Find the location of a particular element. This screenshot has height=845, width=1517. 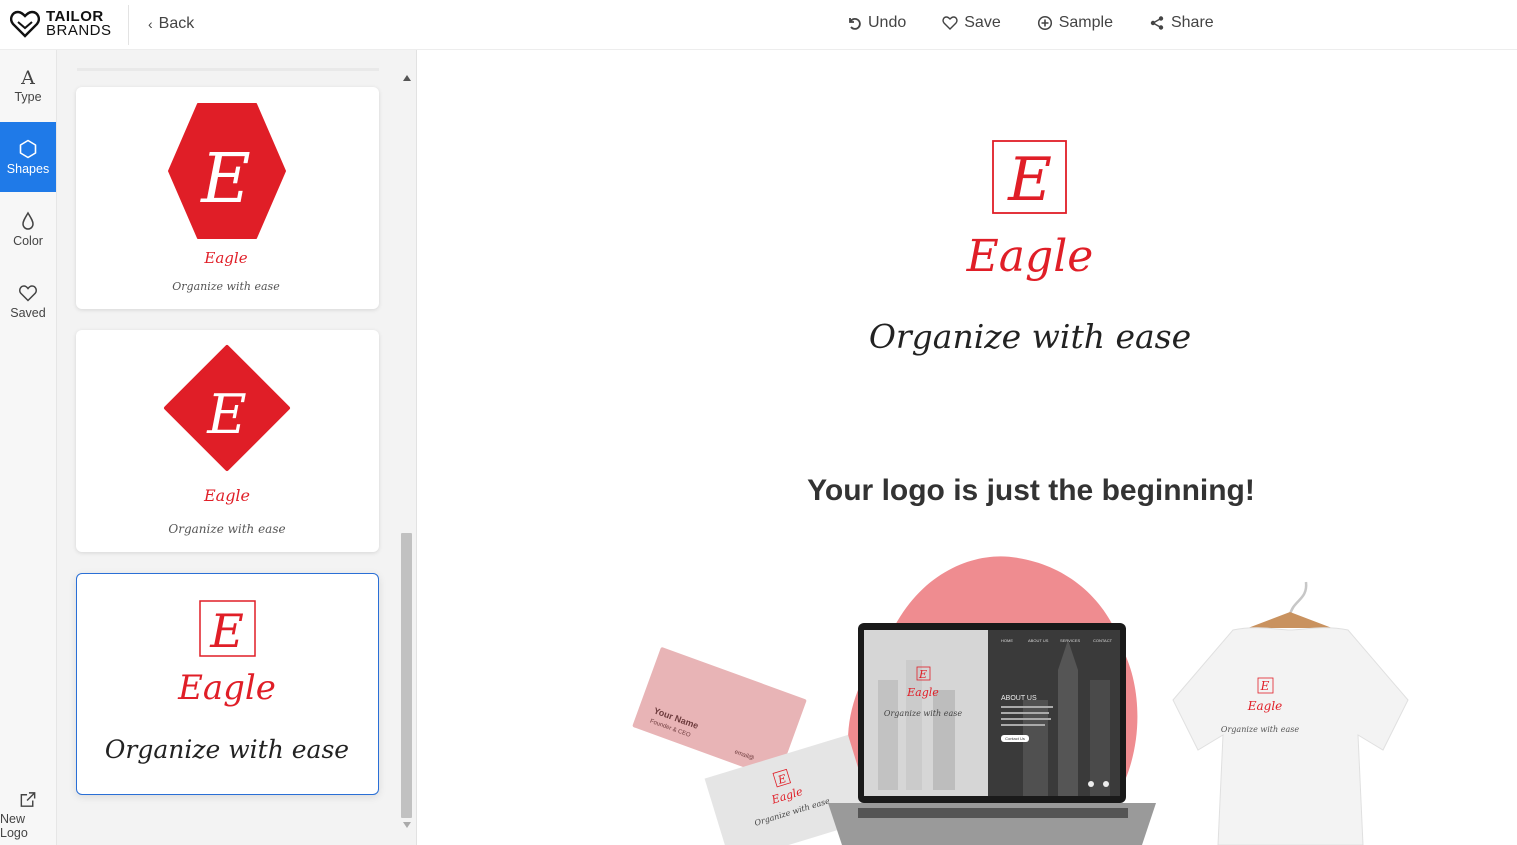

previous-card-edge is located at coordinates (228, 69).